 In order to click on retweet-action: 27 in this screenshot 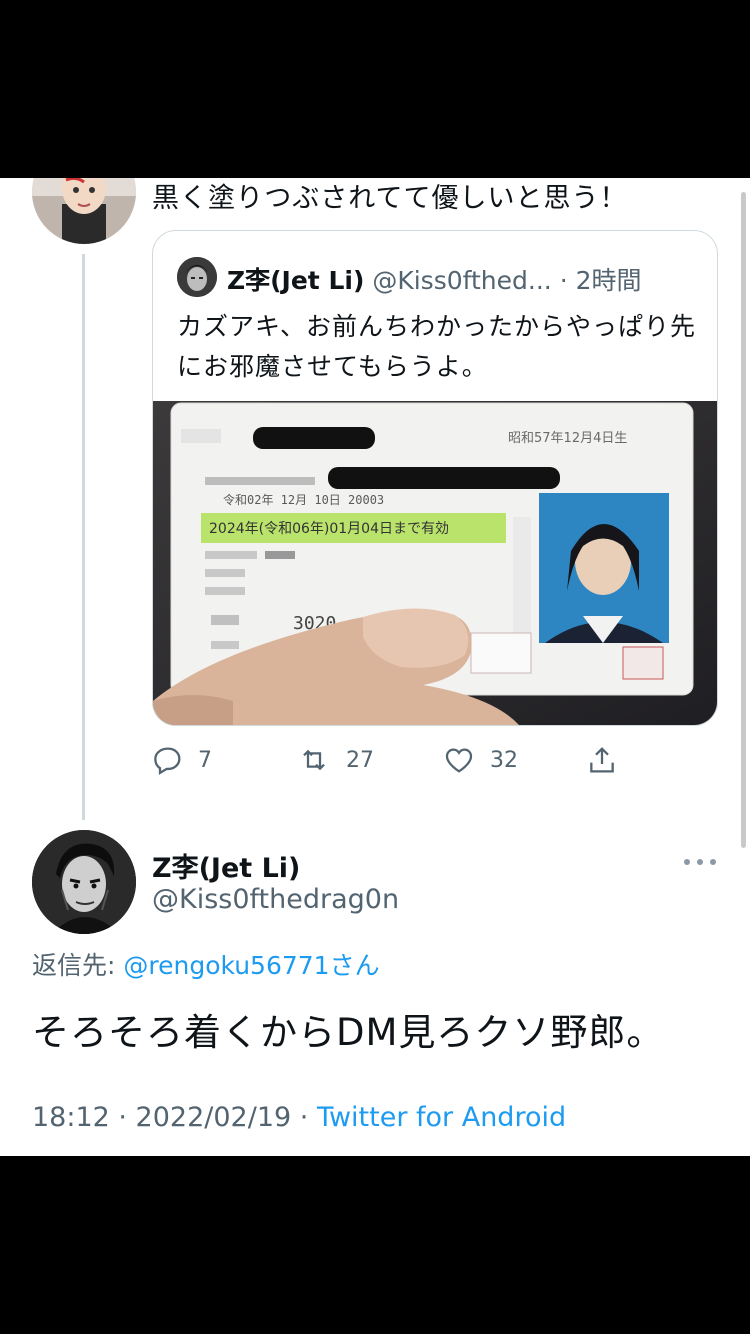, I will do `click(335, 760)`.